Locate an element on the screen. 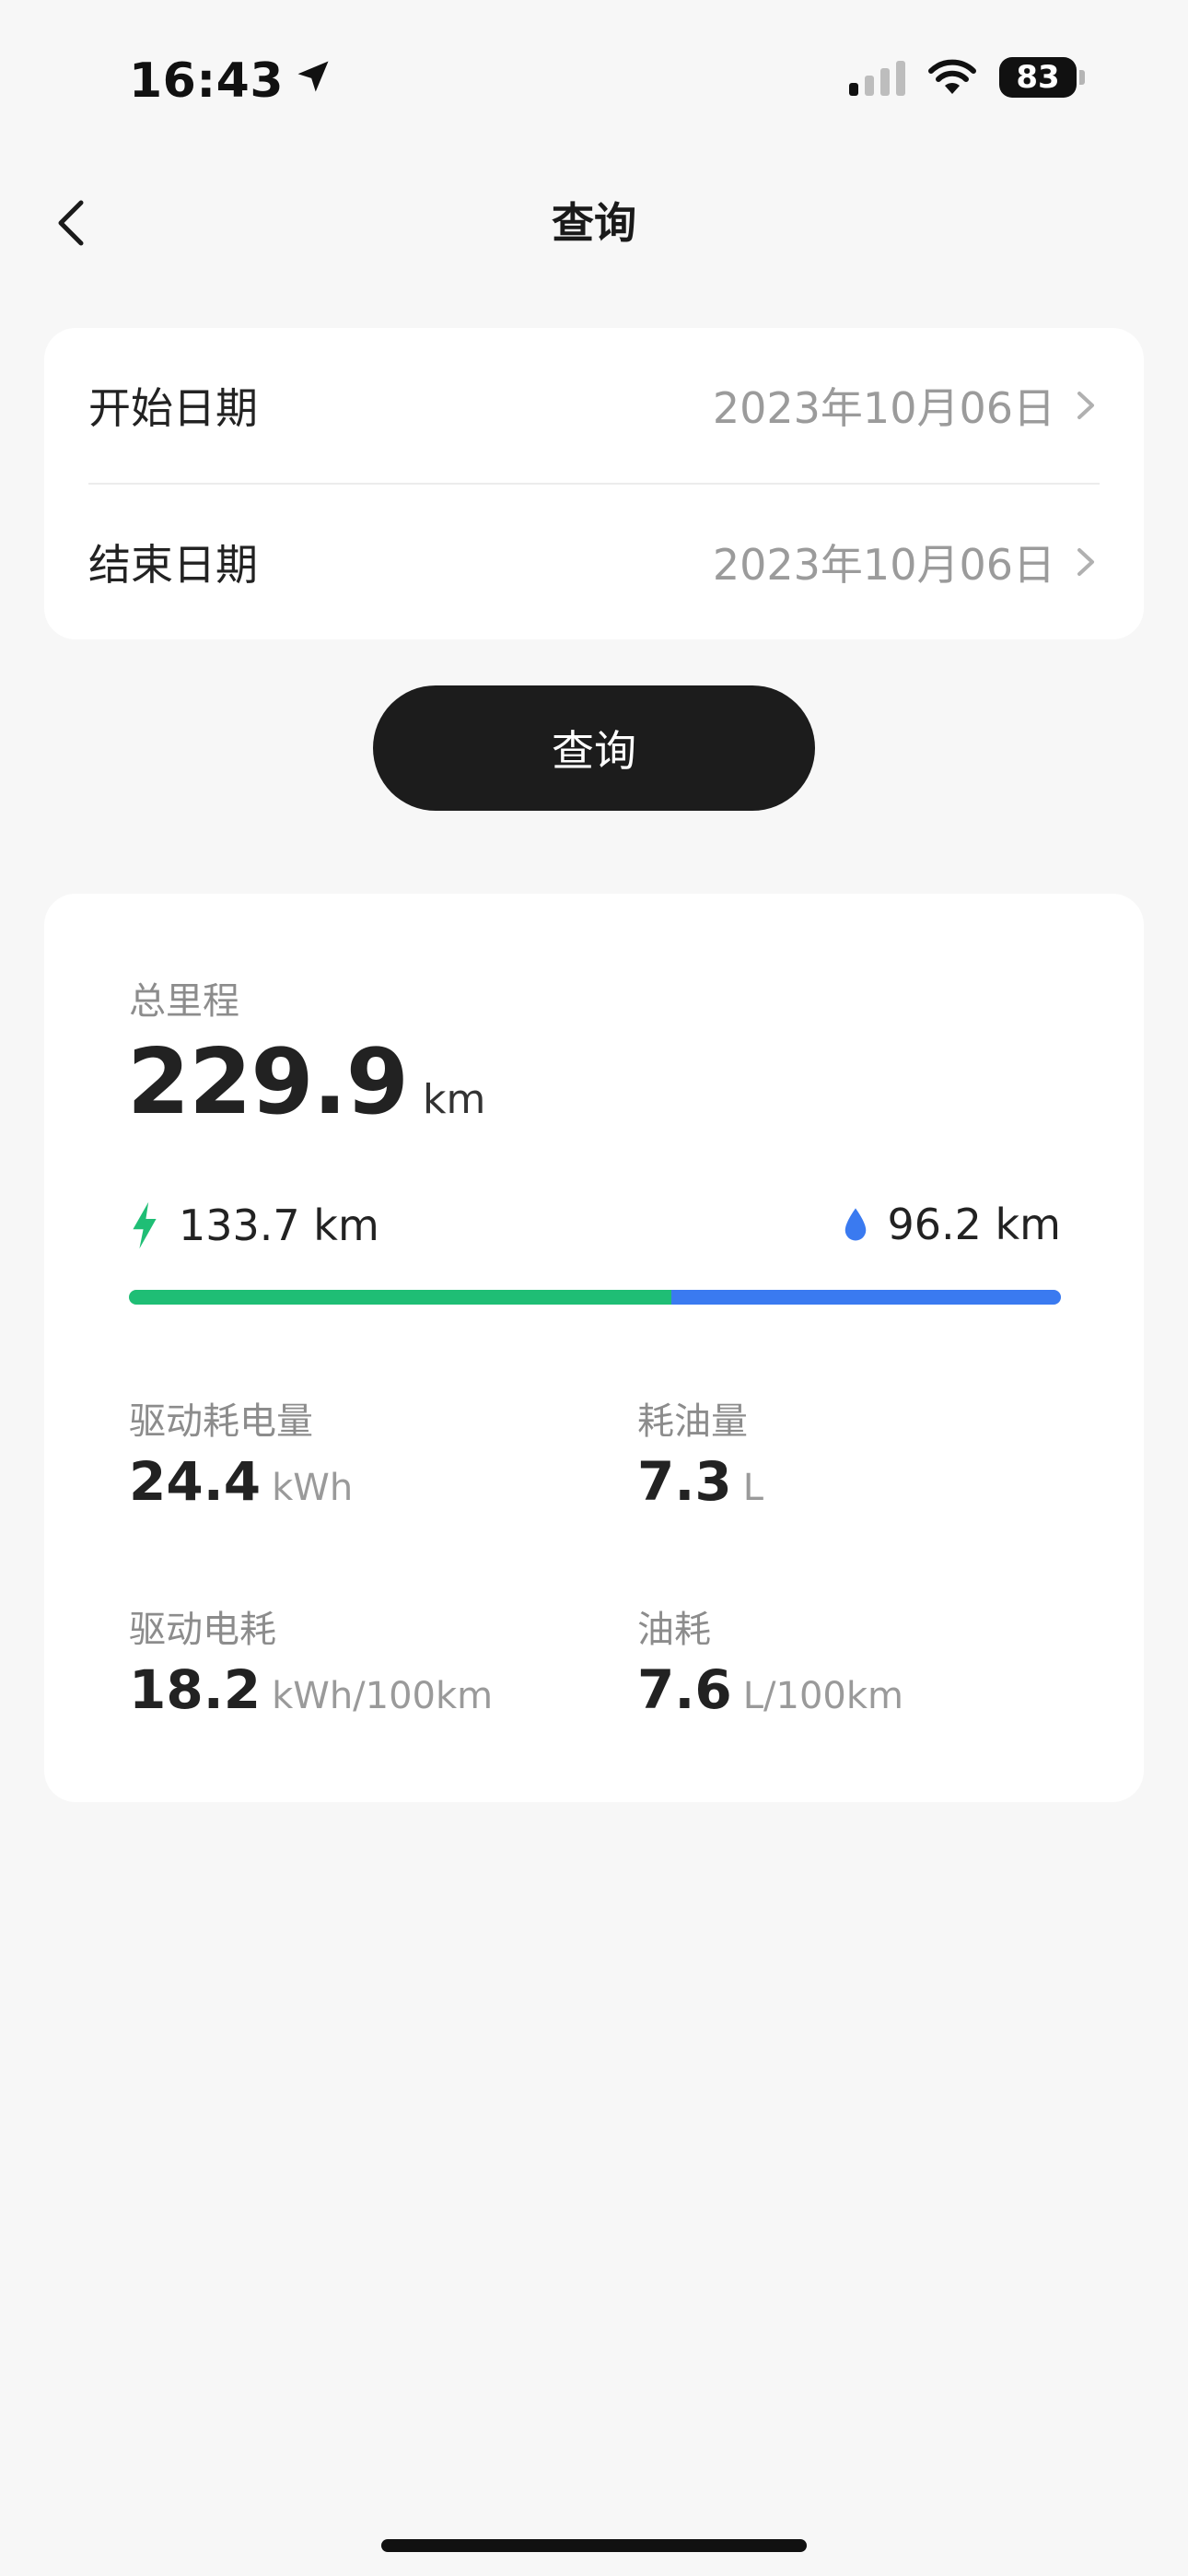  drive-energy-consumption: 驱动耗电量 24.4 kWh is located at coordinates (241, 1452).